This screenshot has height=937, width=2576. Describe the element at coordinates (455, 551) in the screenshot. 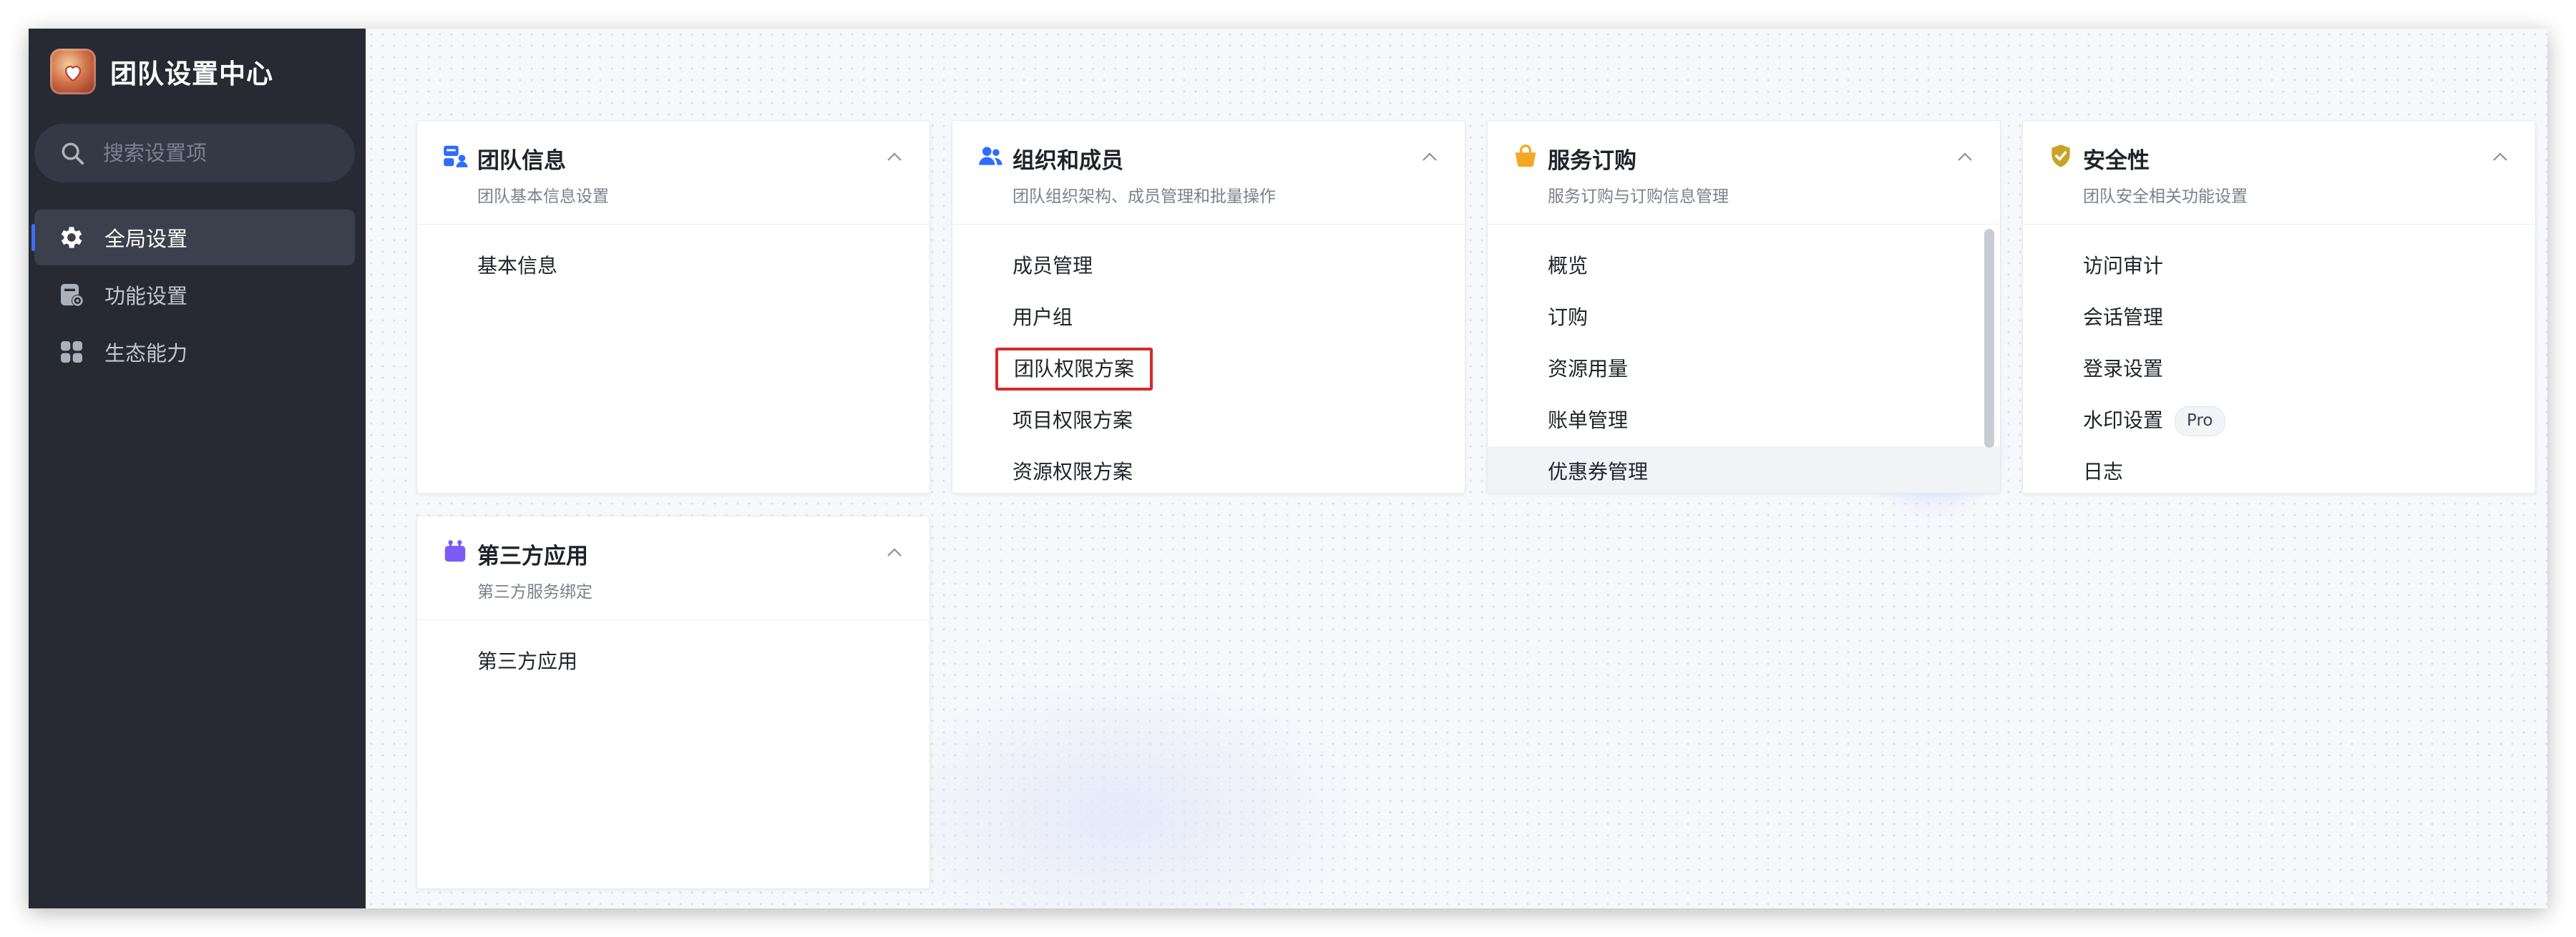

I see `third-party-app-icon` at that location.